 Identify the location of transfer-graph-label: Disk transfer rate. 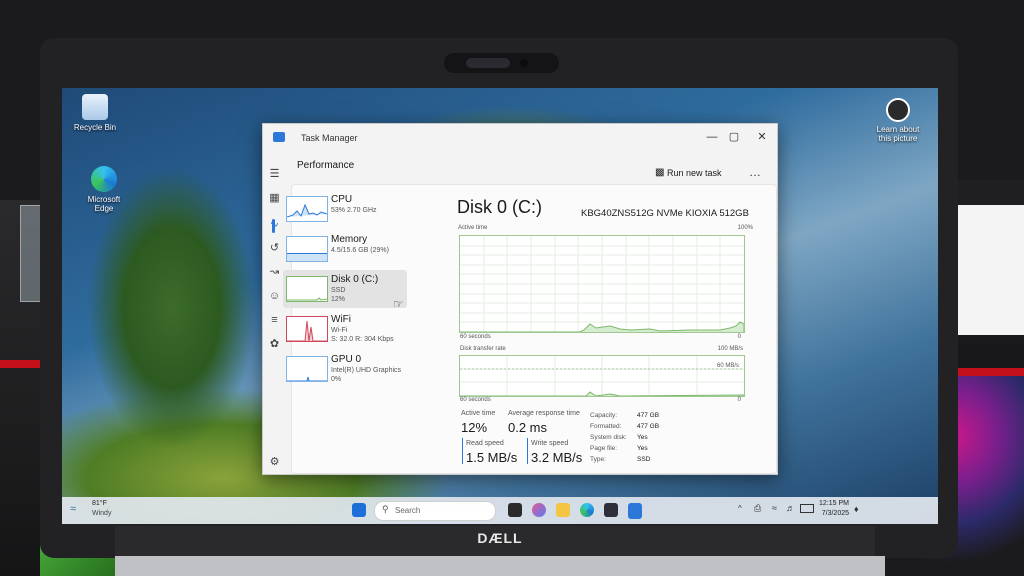
(483, 349).